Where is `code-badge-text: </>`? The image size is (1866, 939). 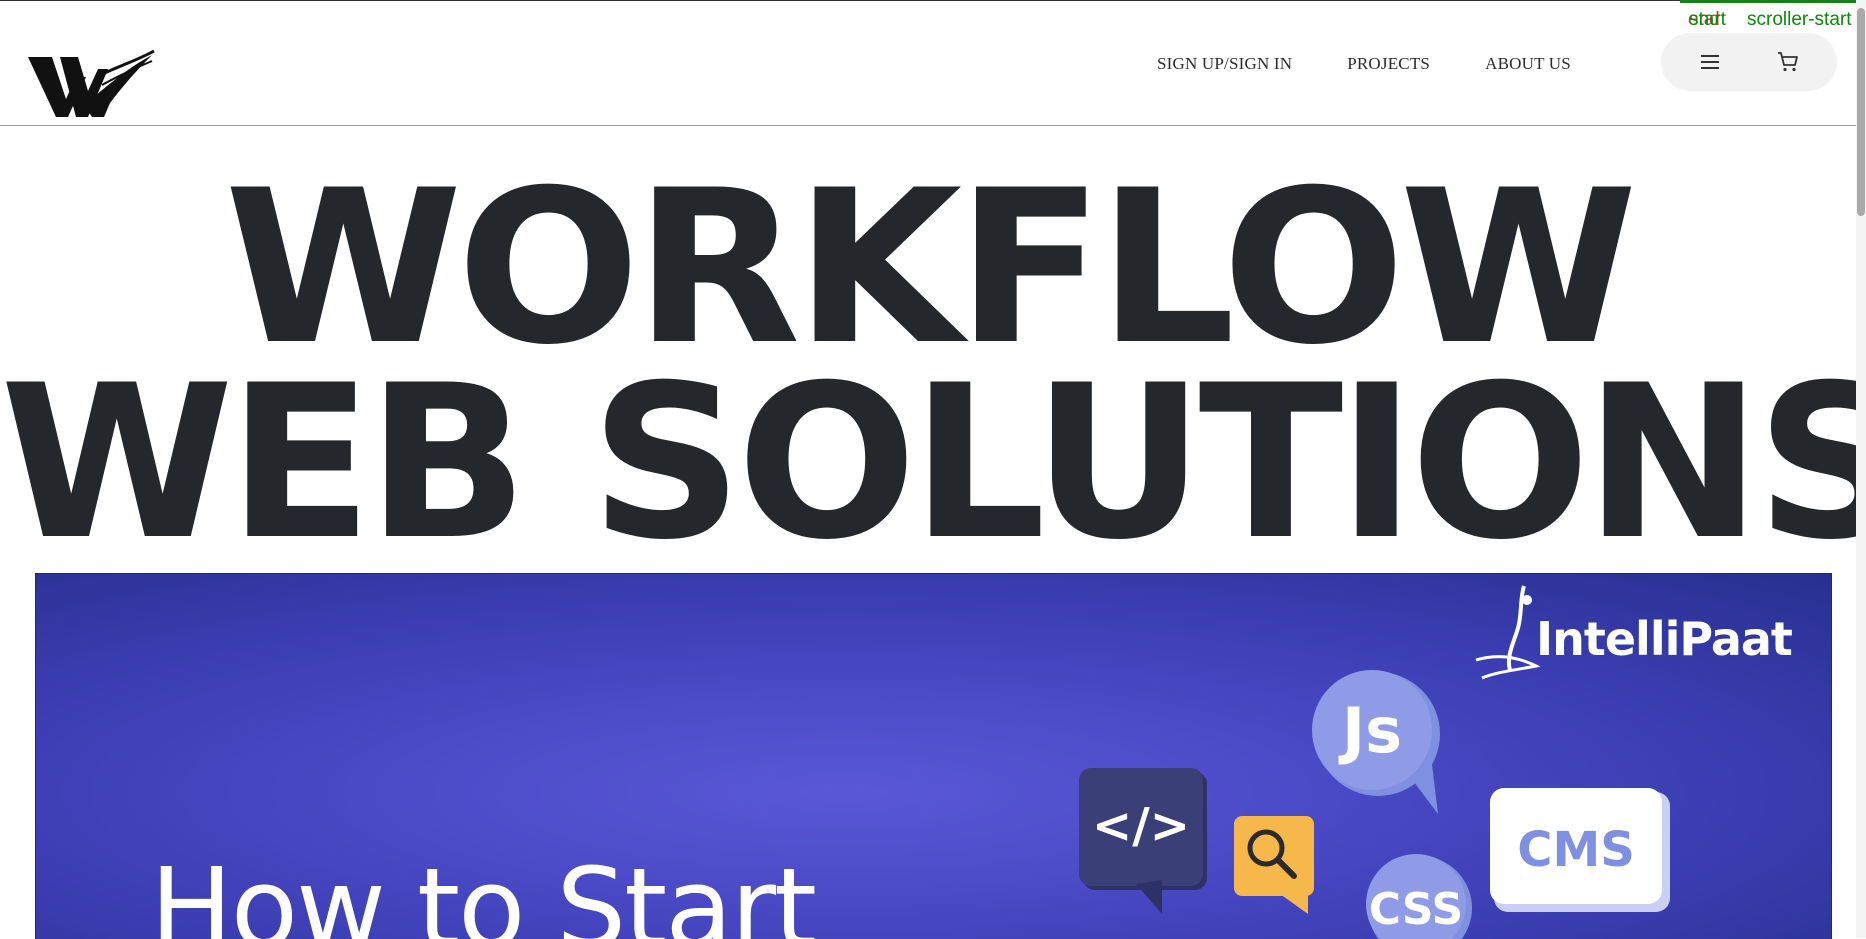
code-badge-text: </> is located at coordinates (1141, 826).